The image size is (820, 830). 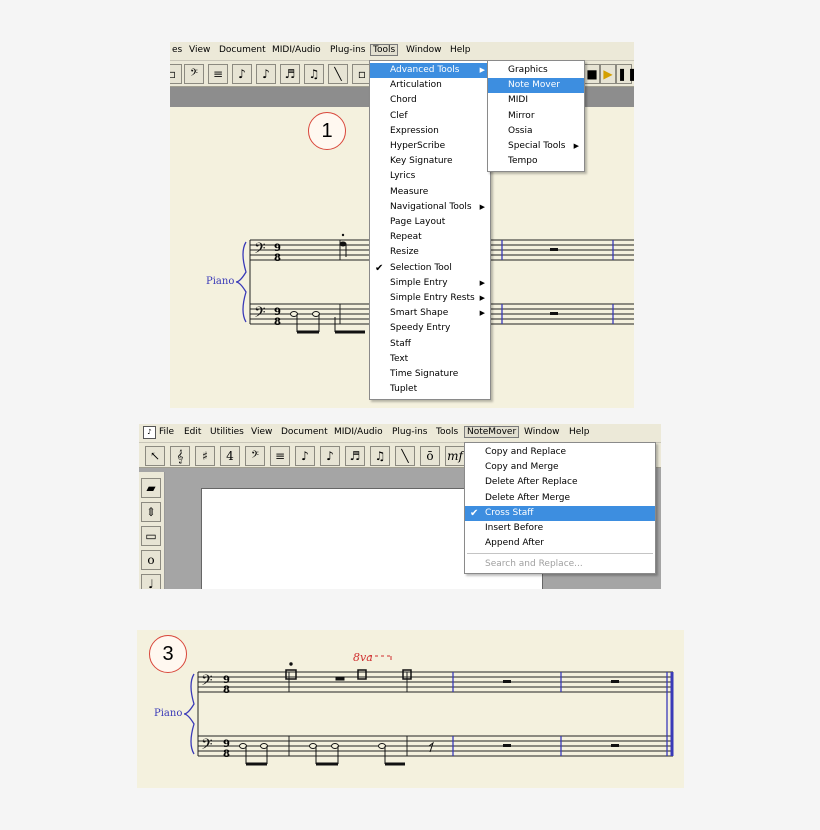 What do you see at coordinates (542, 432) in the screenshot?
I see `menu-window: Window` at bounding box center [542, 432].